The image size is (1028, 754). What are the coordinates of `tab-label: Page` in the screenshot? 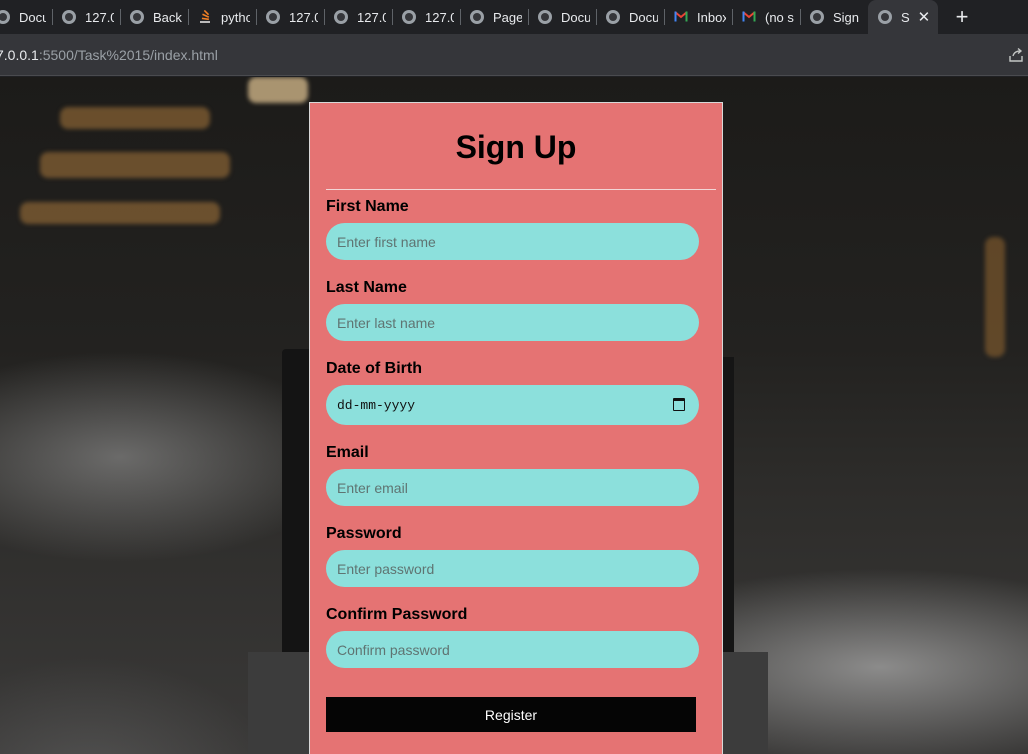 It's located at (507, 17).